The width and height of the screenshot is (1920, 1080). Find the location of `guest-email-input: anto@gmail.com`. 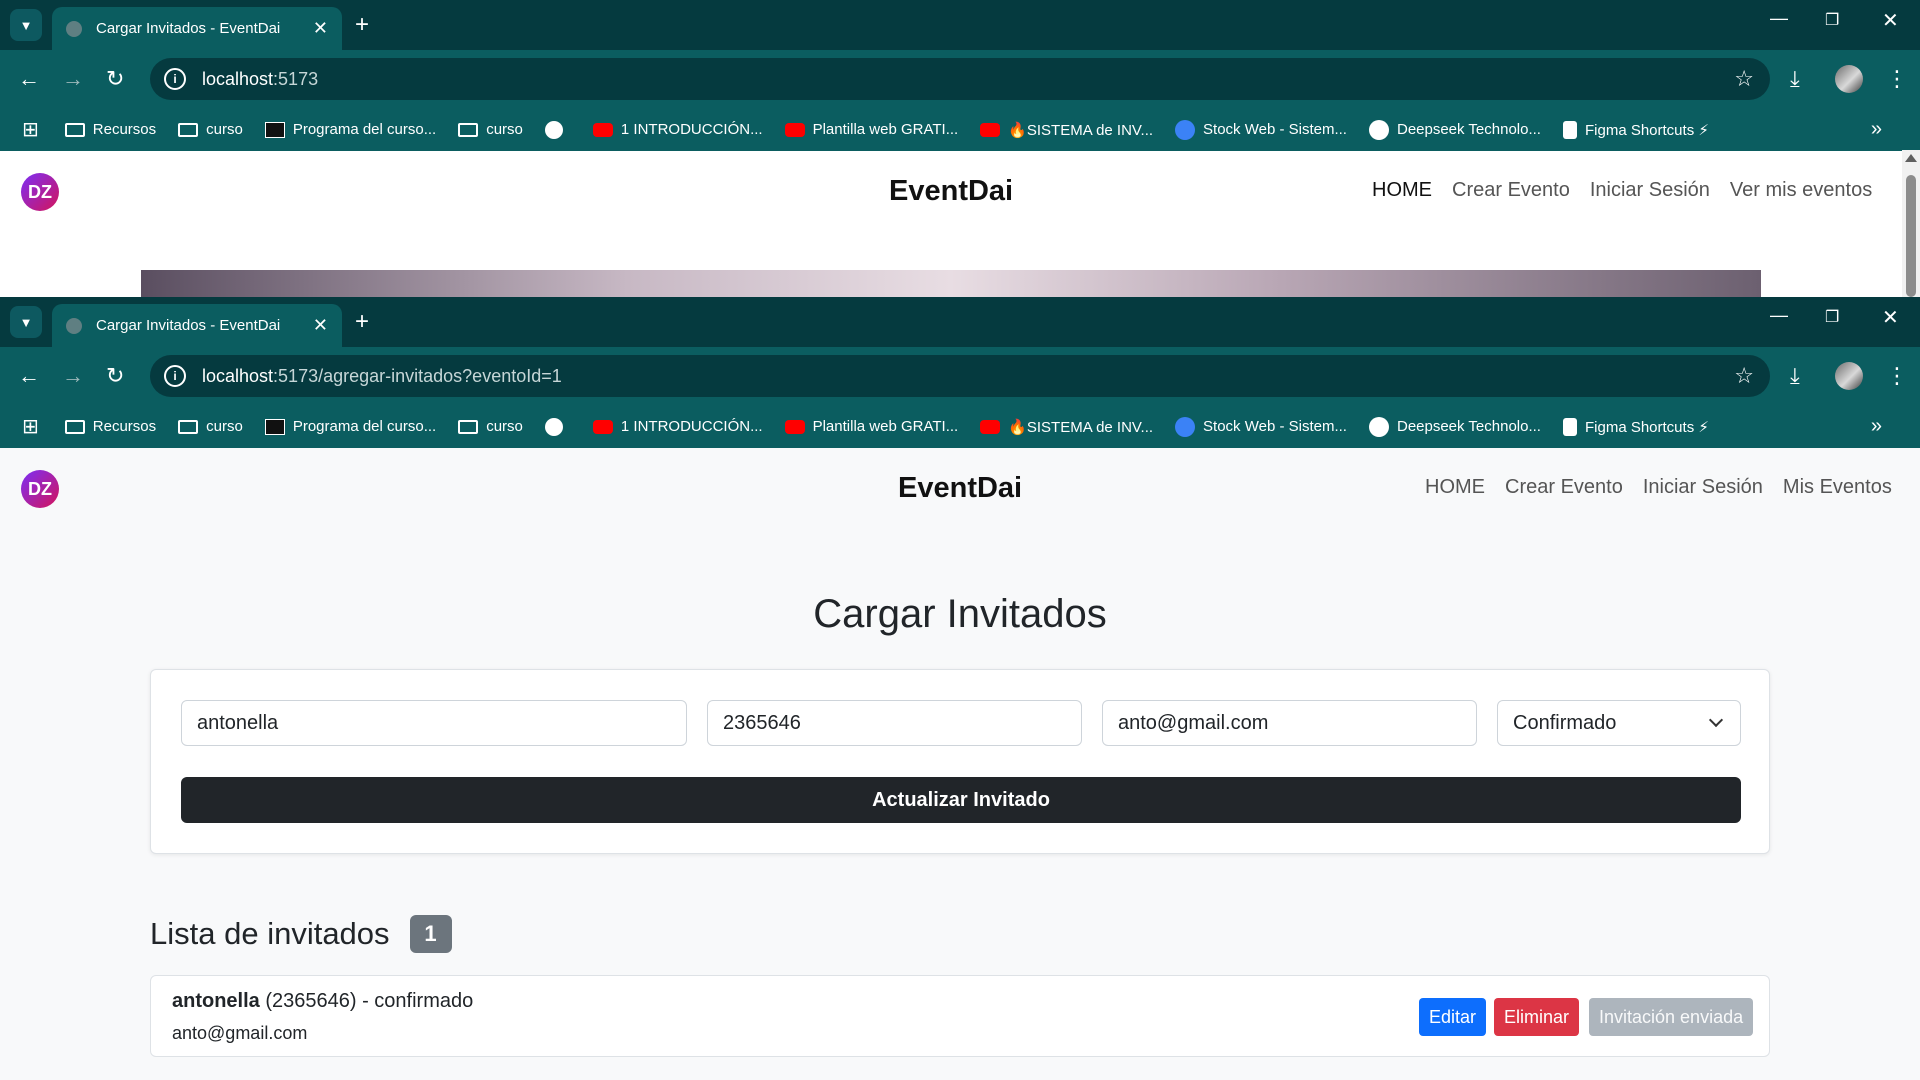

guest-email-input: anto@gmail.com is located at coordinates (1289, 723).